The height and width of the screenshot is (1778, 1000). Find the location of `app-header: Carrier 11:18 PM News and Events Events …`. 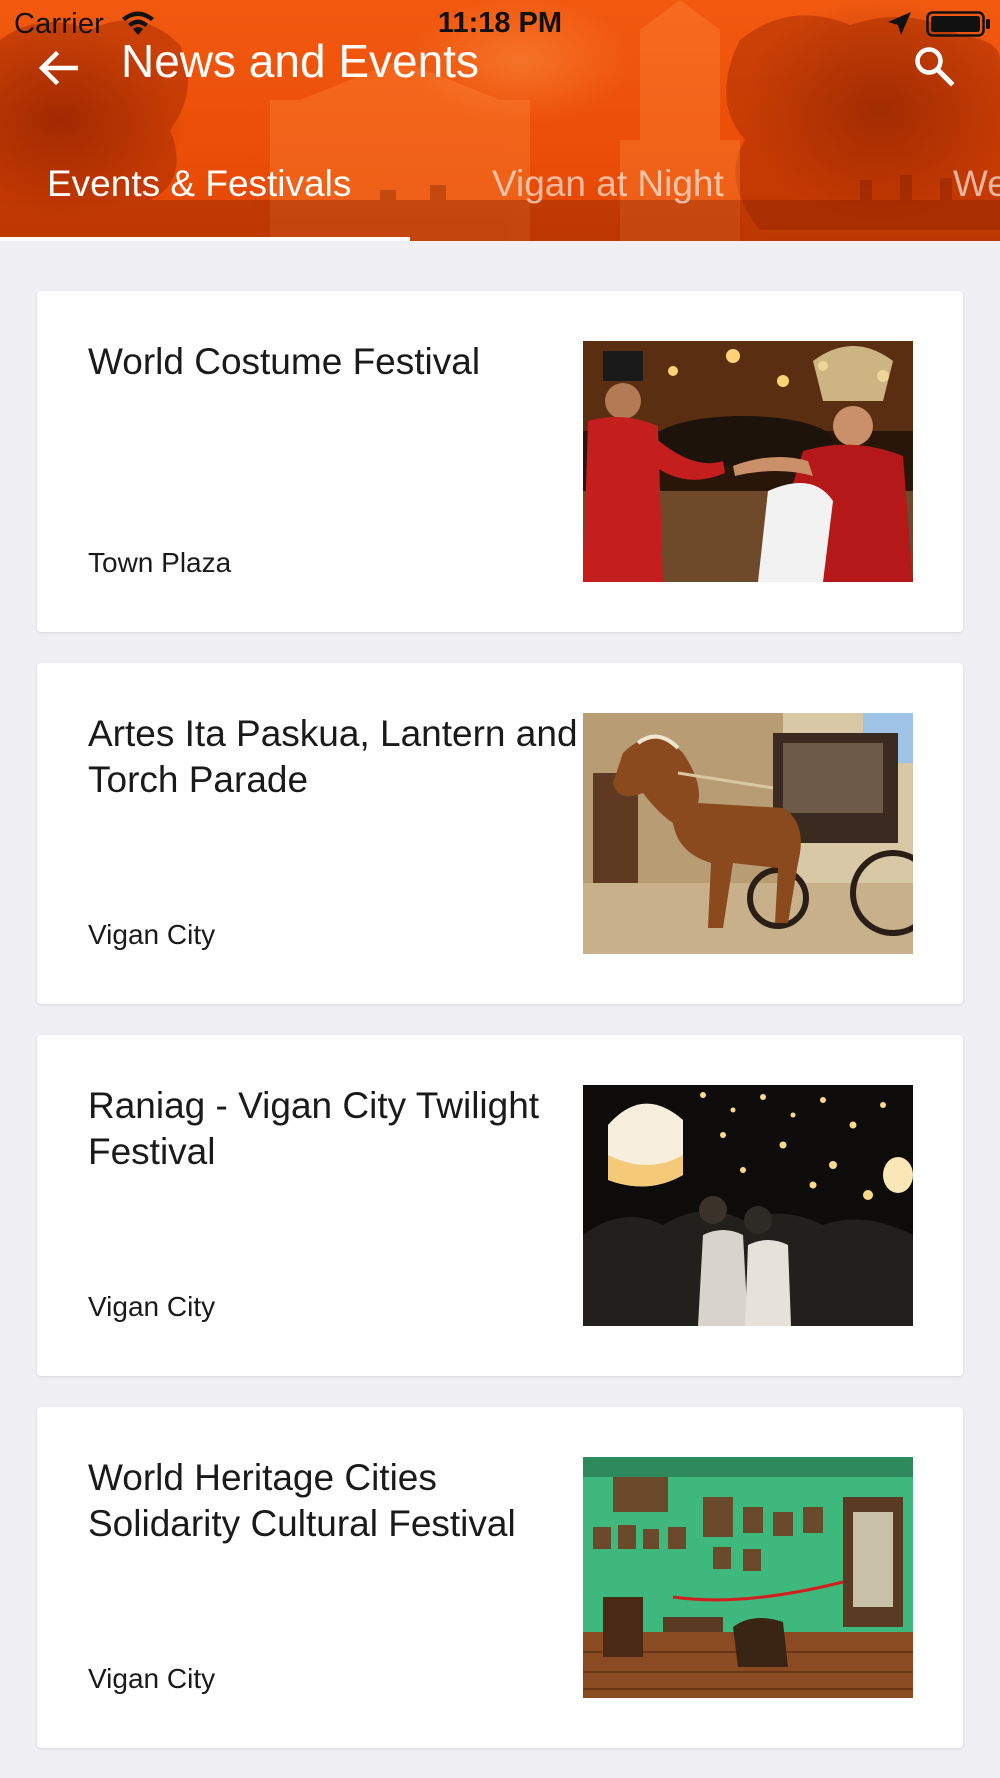

app-header: Carrier 11:18 PM News and Events Events … is located at coordinates (500, 120).